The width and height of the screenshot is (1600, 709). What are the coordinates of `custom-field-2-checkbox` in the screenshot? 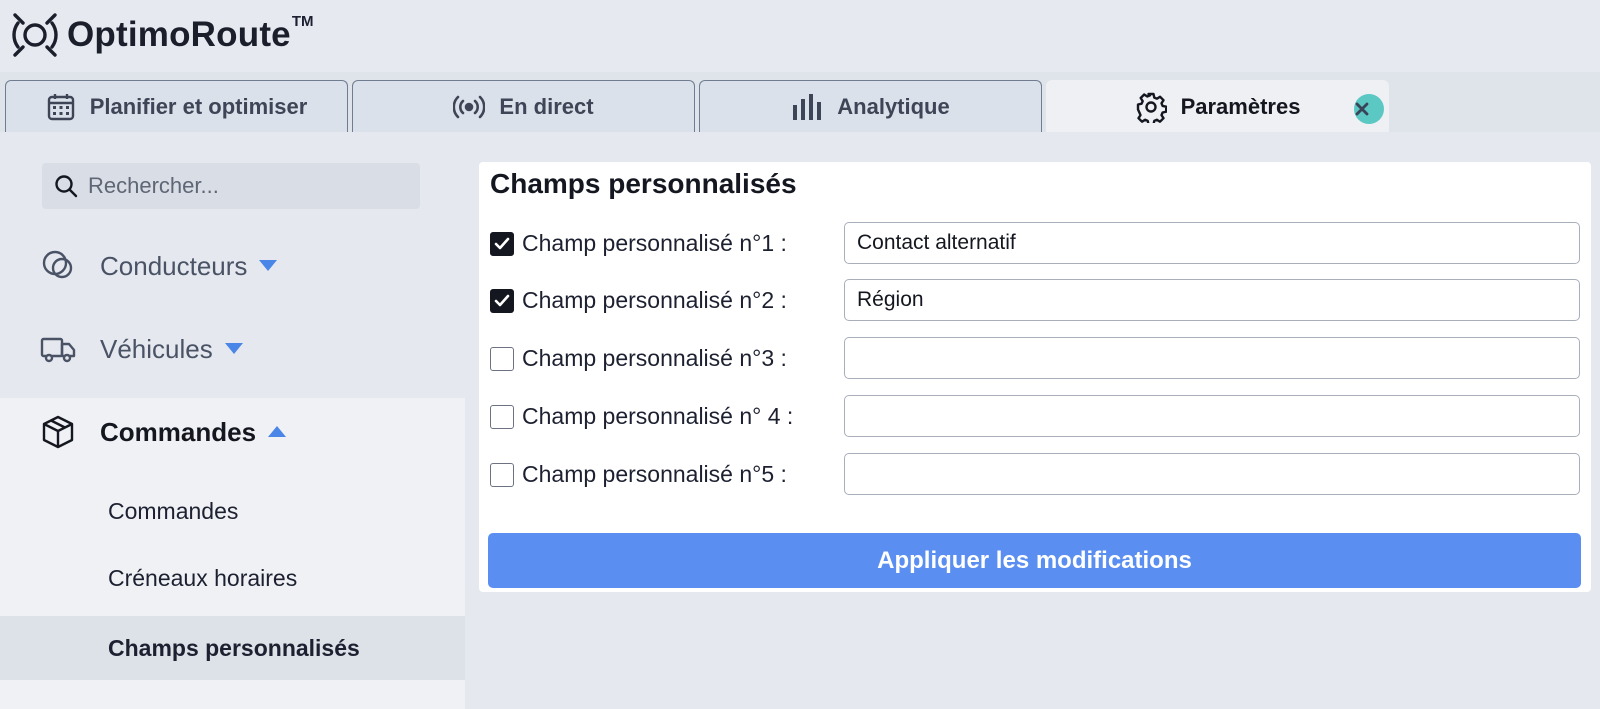 It's located at (502, 301).